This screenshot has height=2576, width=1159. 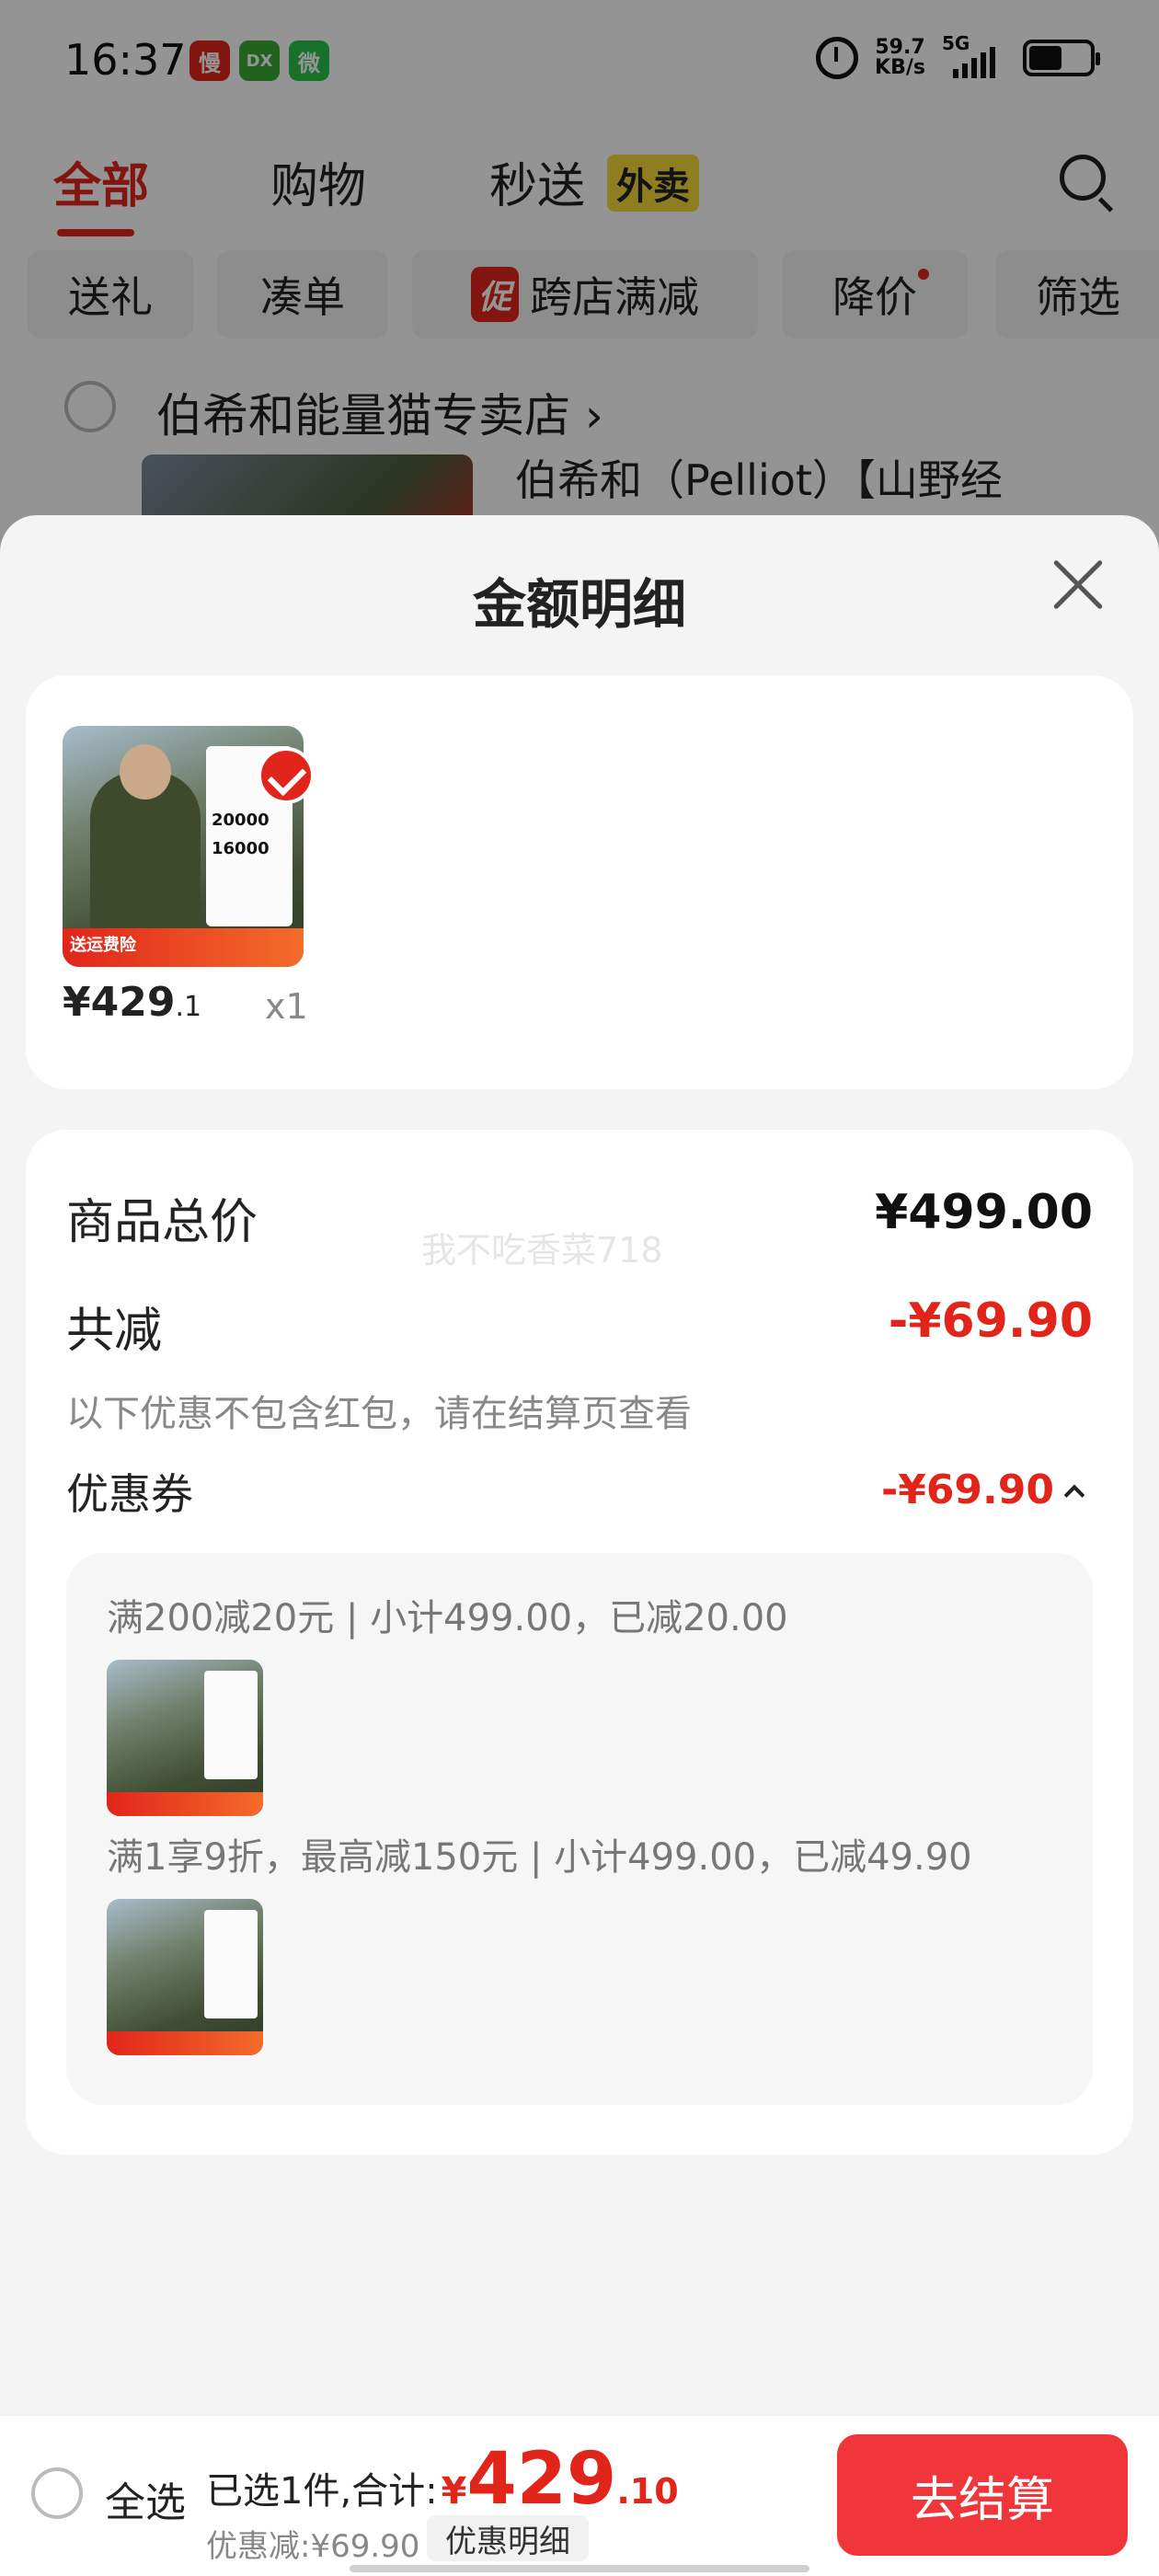 What do you see at coordinates (1074, 1494) in the screenshot?
I see `chevron-up-icon` at bounding box center [1074, 1494].